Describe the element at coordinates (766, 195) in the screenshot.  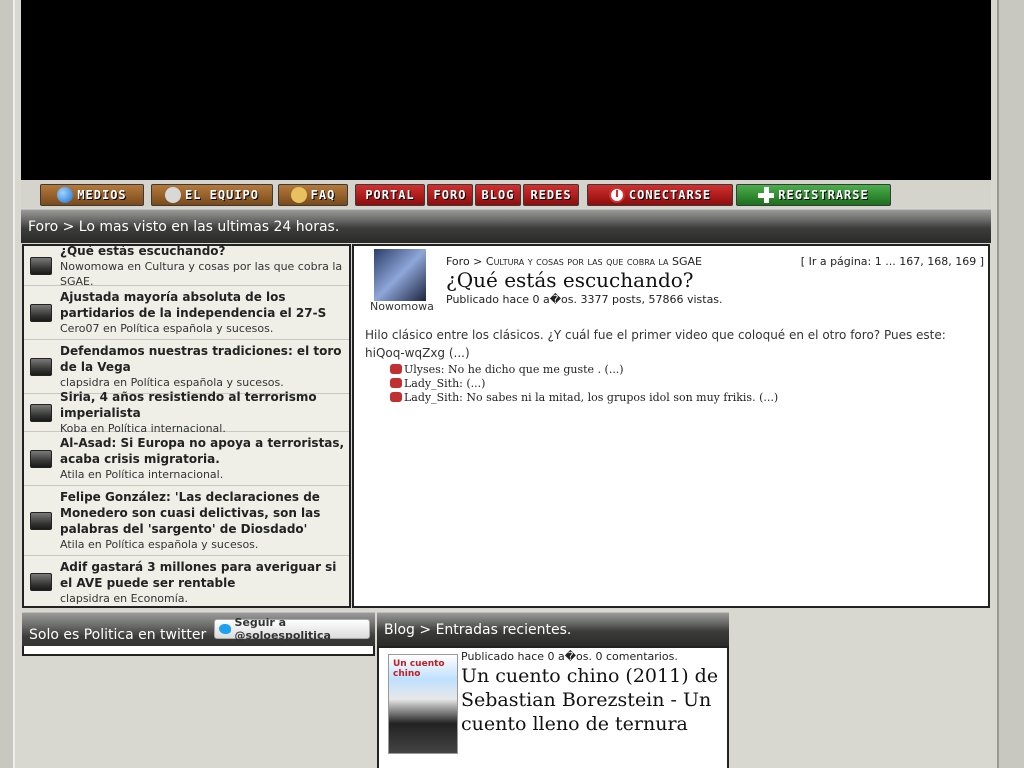
I see `plus-icon` at that location.